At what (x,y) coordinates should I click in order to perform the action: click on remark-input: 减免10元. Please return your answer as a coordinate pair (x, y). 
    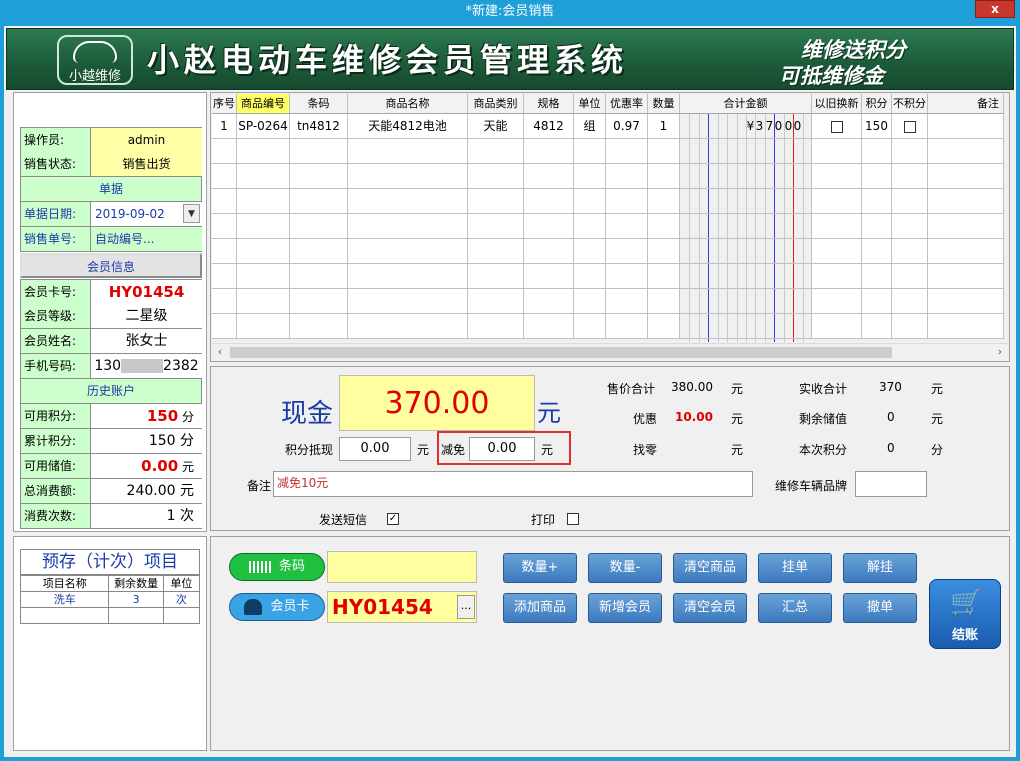
    Looking at the image, I should click on (513, 484).